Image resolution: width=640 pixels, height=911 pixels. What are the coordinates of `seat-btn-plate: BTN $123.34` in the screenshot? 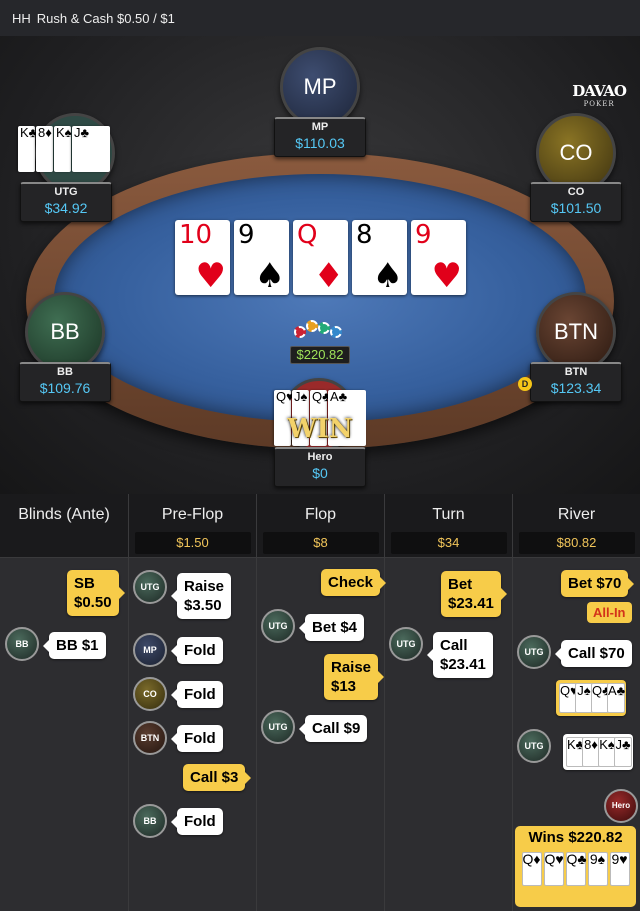 It's located at (576, 382).